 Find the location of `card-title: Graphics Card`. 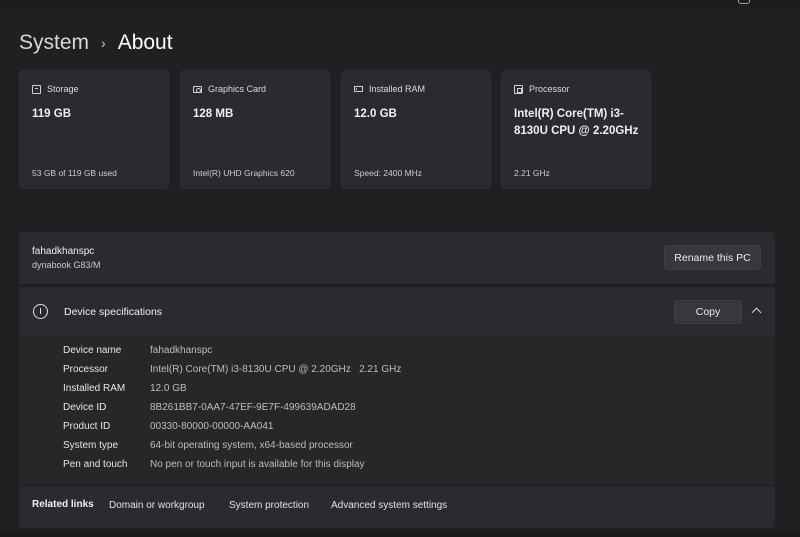

card-title: Graphics Card is located at coordinates (237, 89).